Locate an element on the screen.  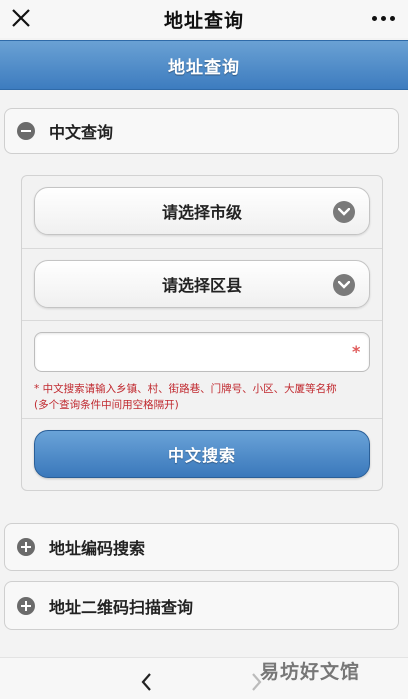
section-chinese-query-header: 中文查询 is located at coordinates (201, 131).